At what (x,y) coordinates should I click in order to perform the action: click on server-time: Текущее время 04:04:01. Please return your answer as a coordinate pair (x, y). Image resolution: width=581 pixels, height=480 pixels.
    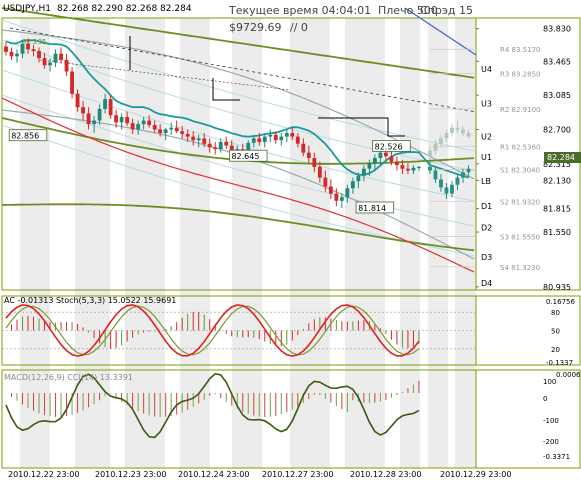
    Looking at the image, I should click on (299, 10).